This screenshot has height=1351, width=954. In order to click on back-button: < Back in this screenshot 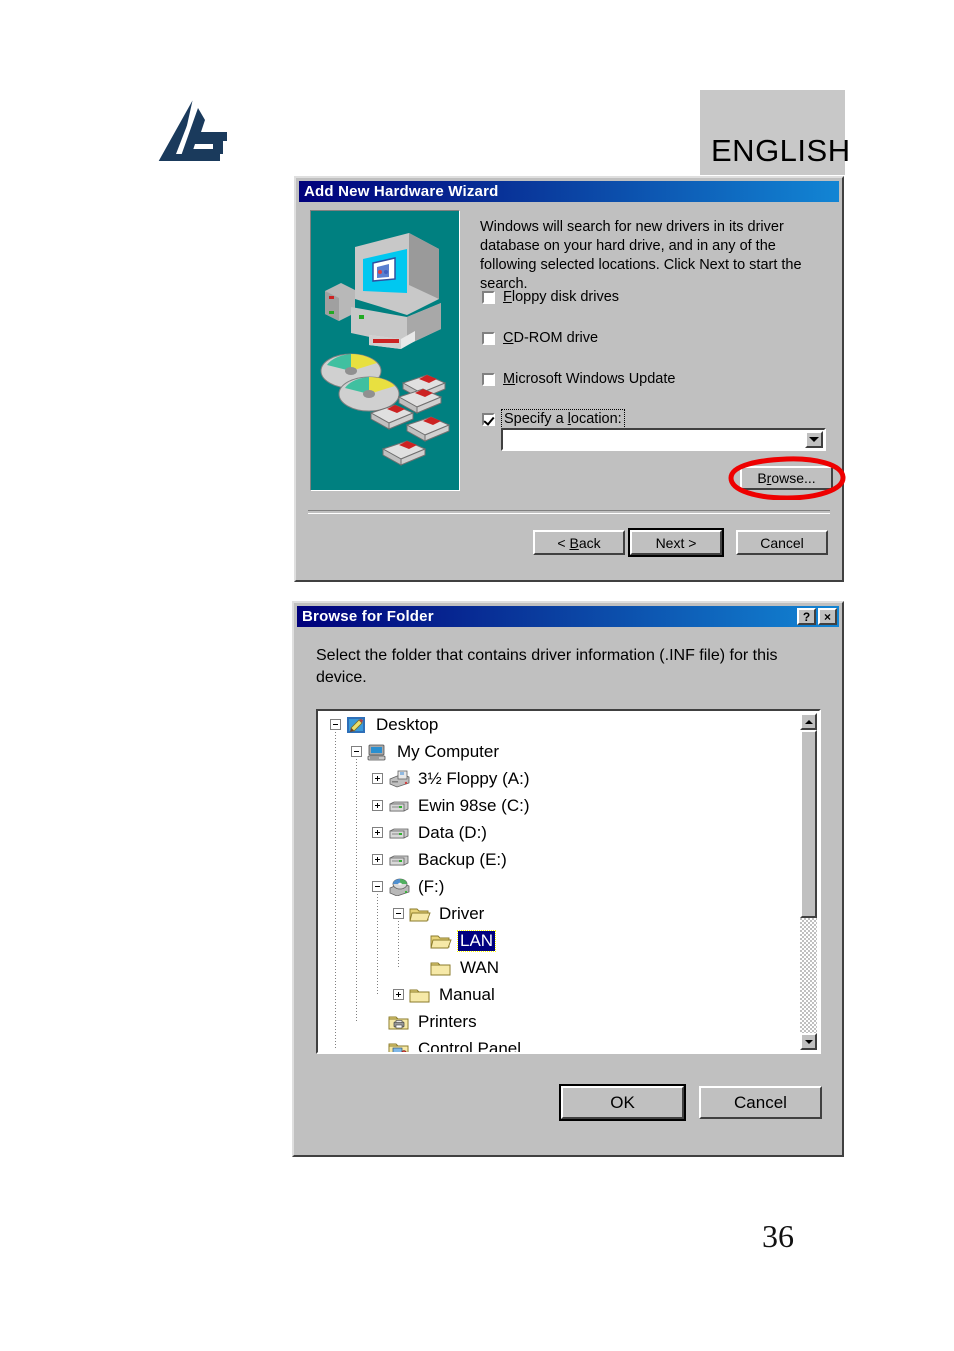, I will do `click(579, 542)`.